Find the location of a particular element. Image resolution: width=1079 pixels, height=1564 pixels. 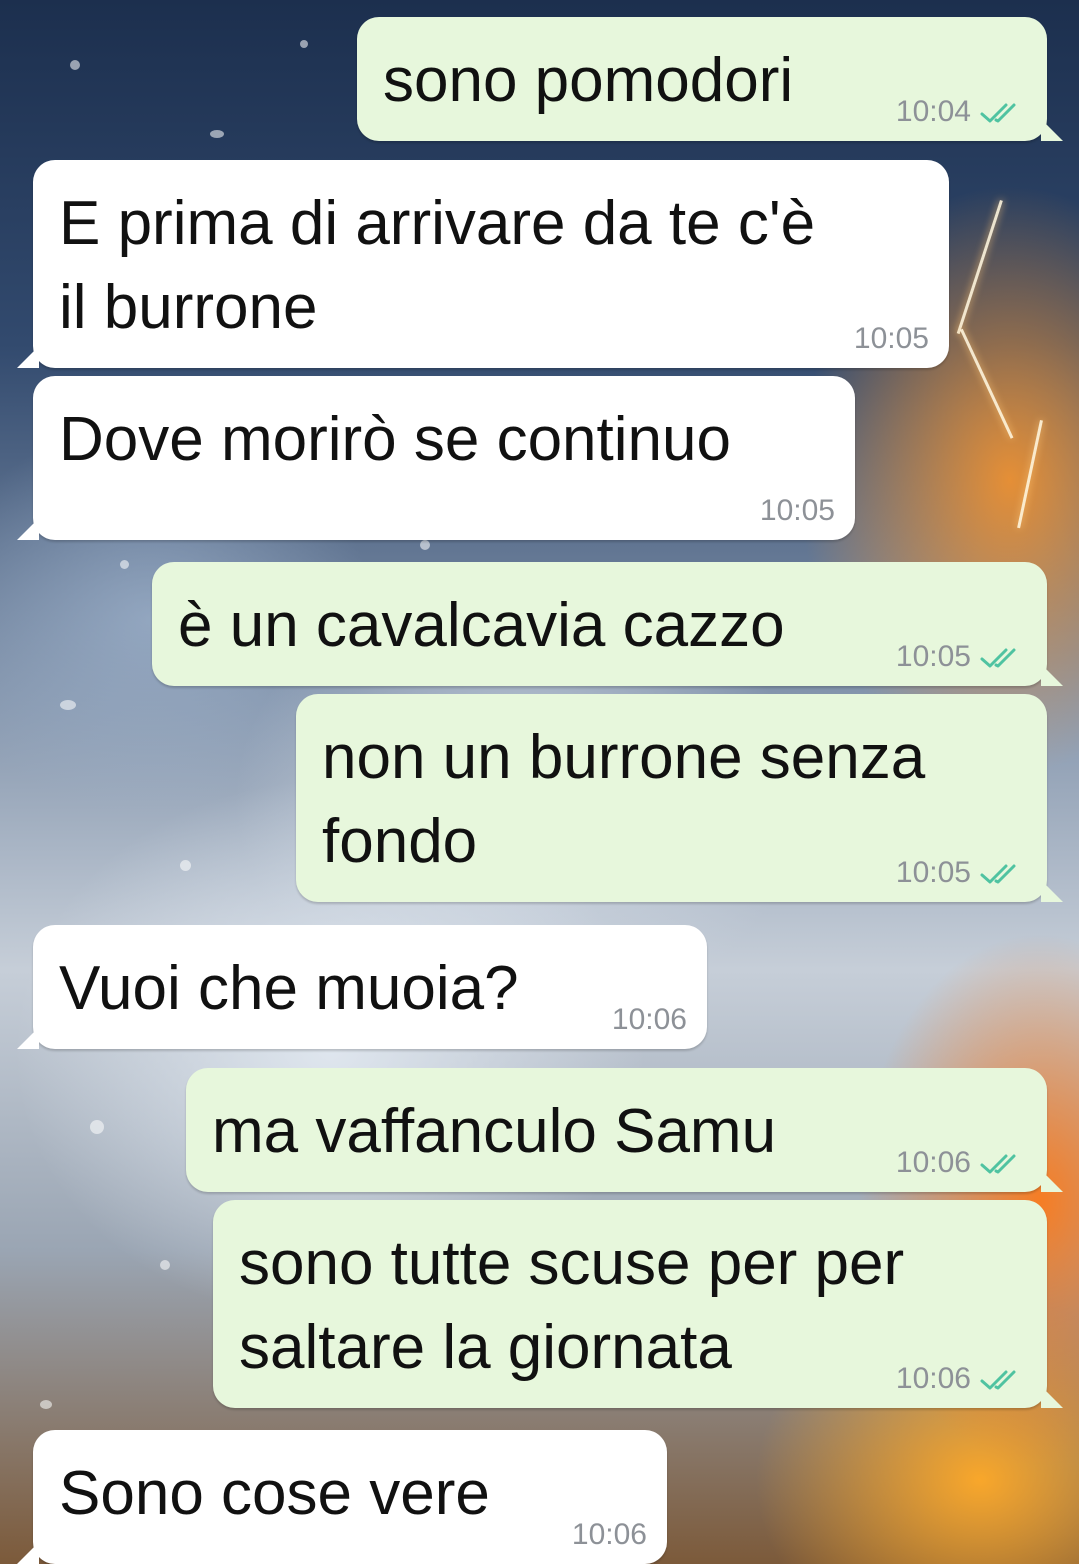

outgoing-message-bubble: è un cavalcavia cazzo 10:05 is located at coordinates (607, 624).